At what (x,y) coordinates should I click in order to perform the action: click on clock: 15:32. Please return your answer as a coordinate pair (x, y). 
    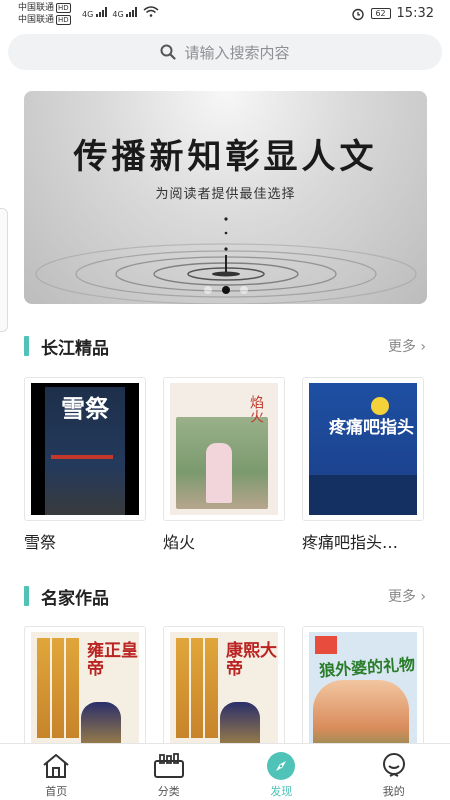
    Looking at the image, I should click on (415, 13).